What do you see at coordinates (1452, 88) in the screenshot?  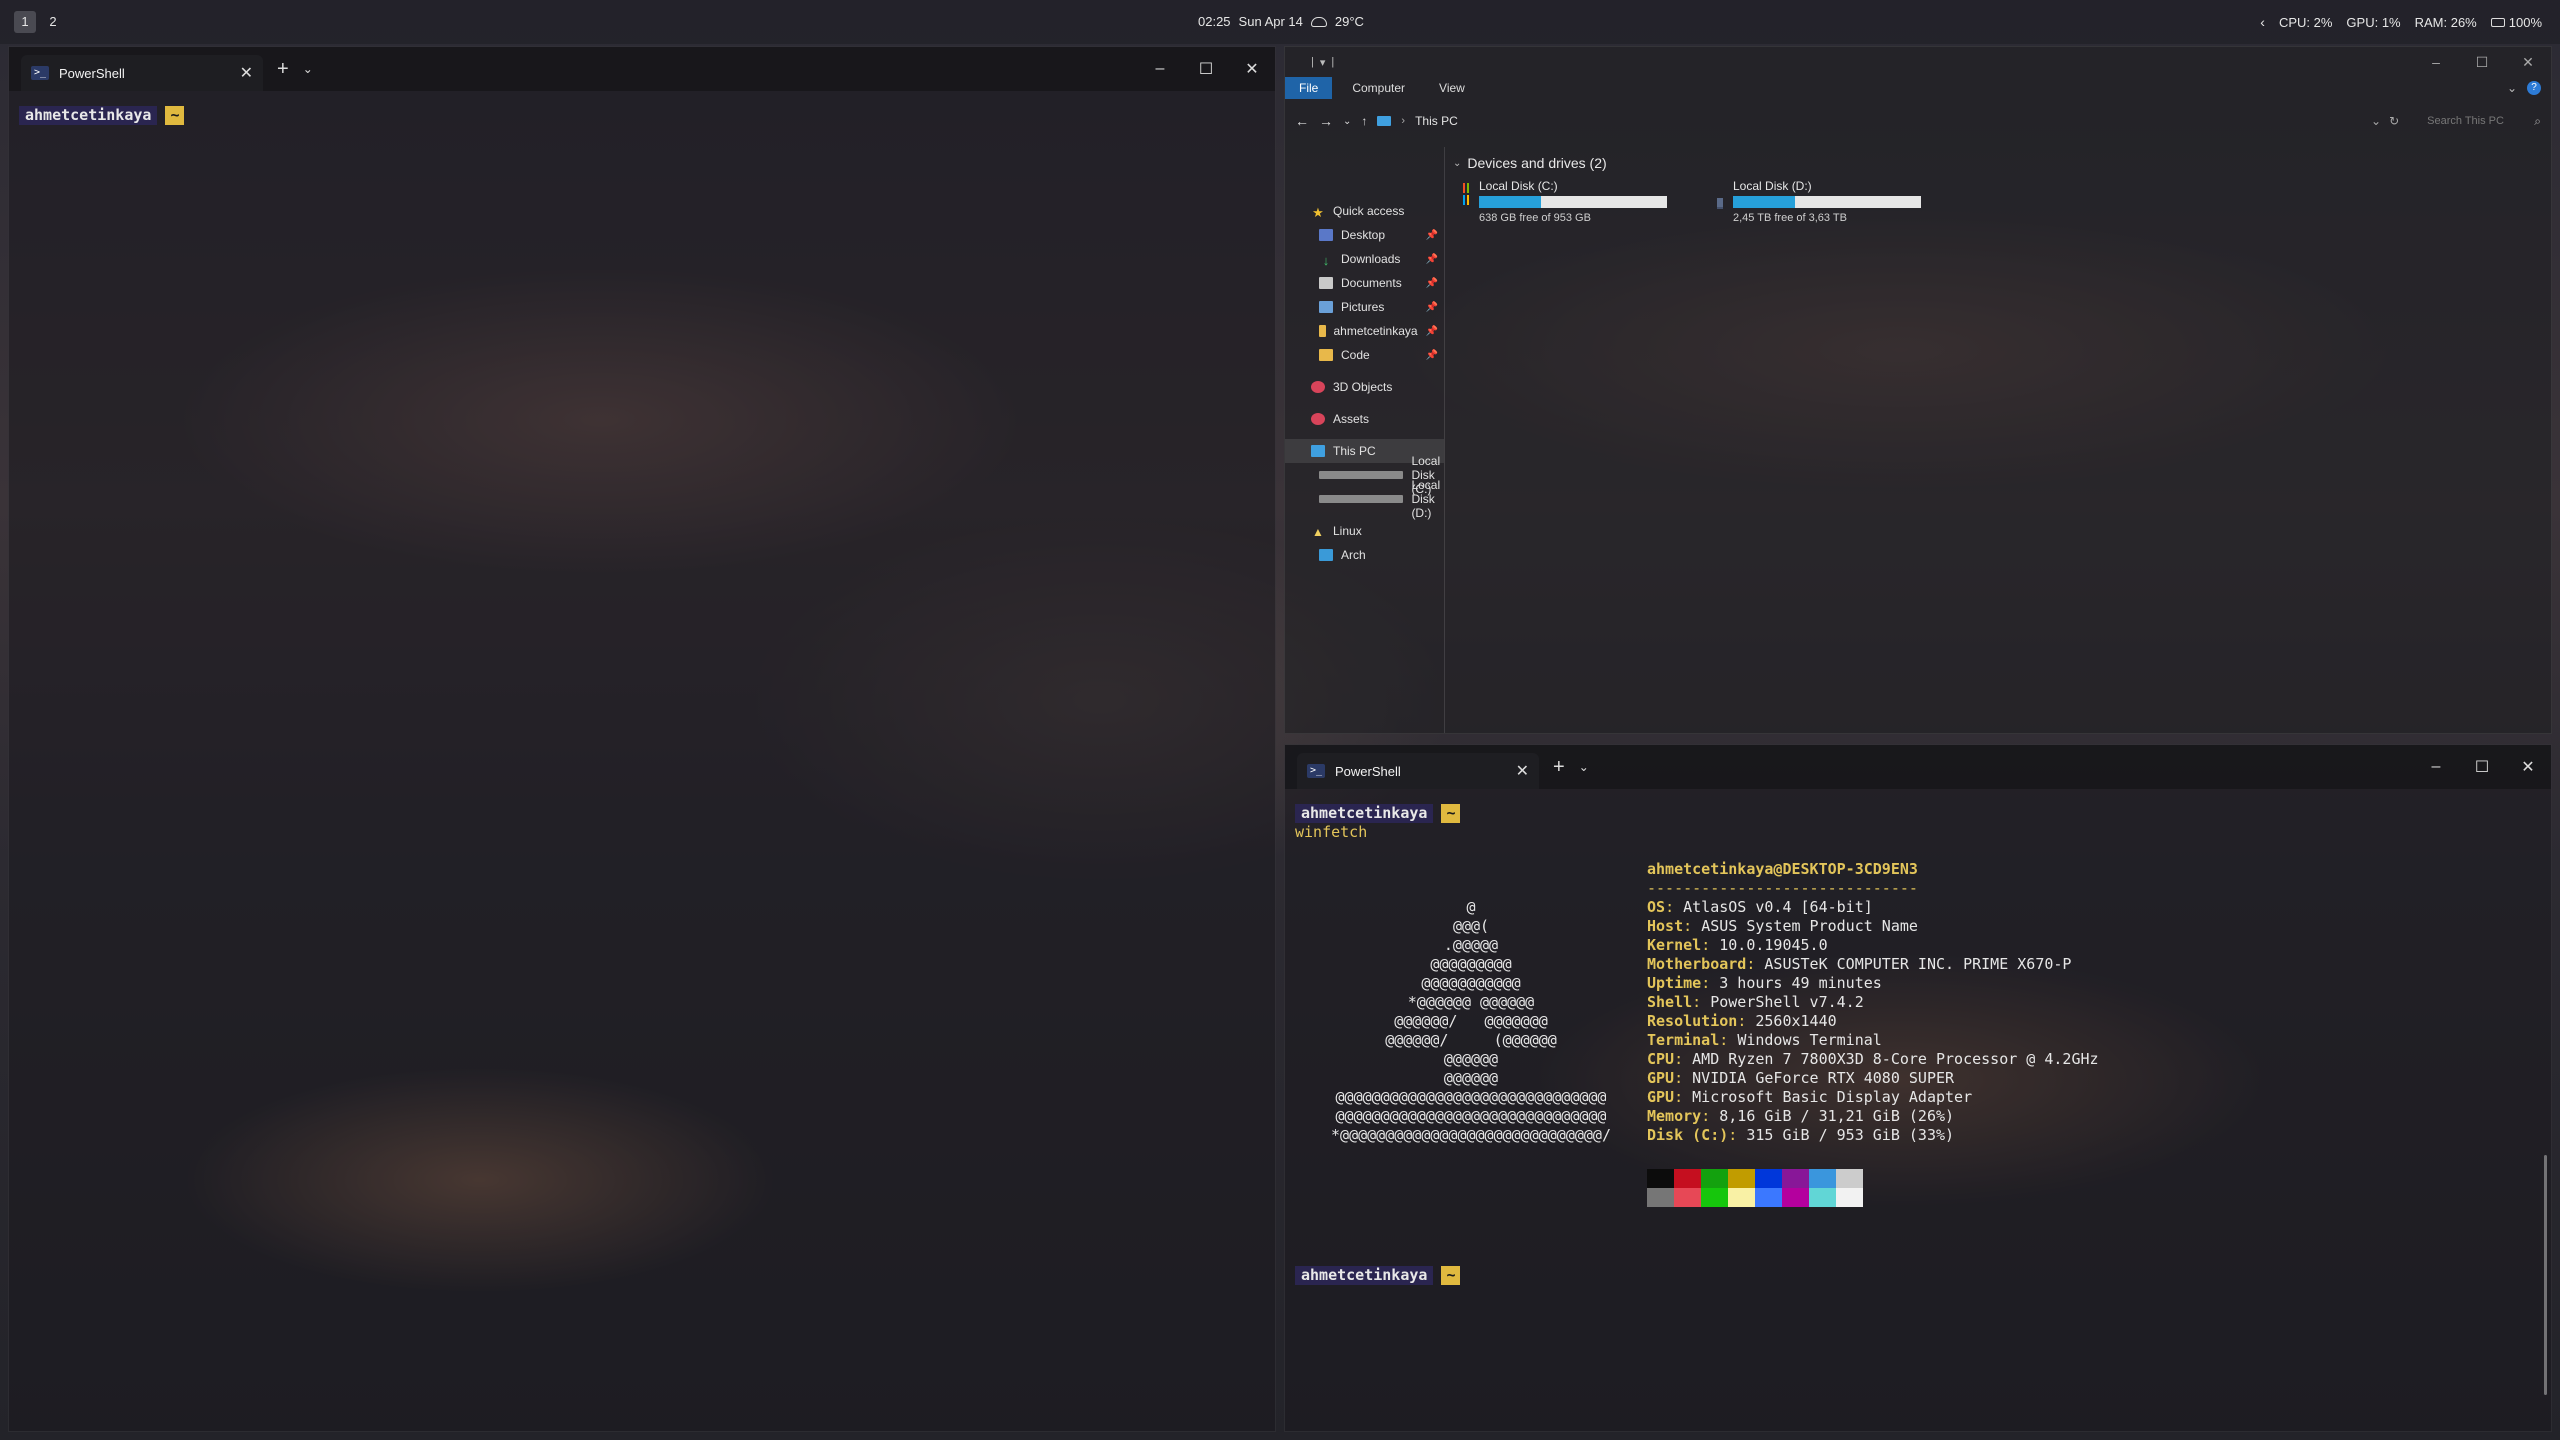 I see `tab-view: View` at bounding box center [1452, 88].